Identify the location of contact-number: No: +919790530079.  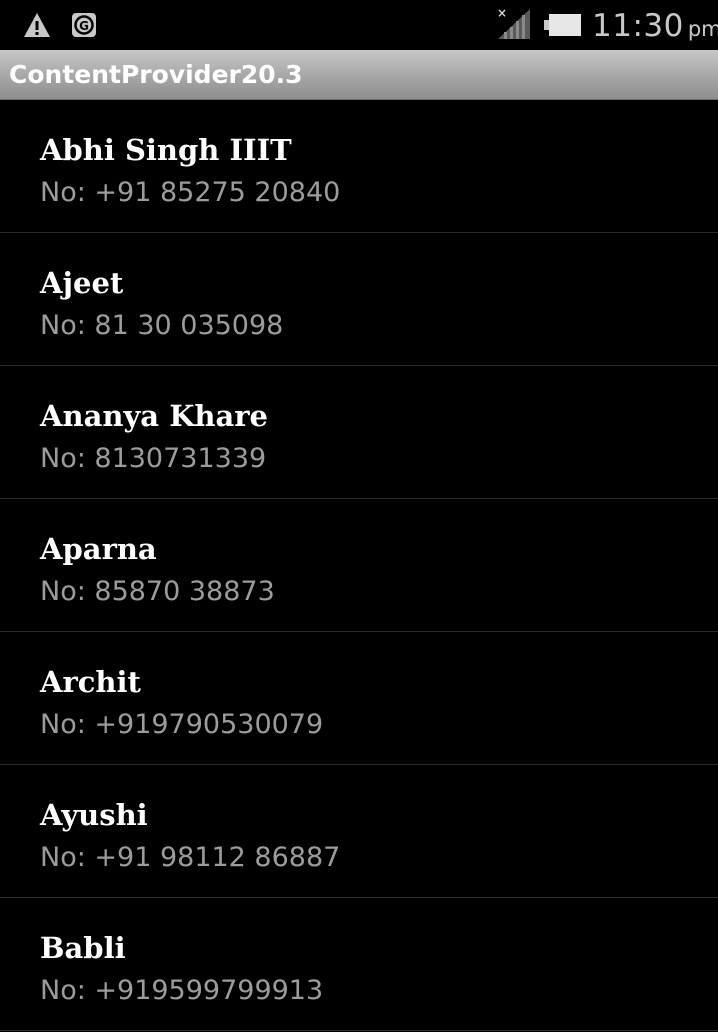
(182, 724).